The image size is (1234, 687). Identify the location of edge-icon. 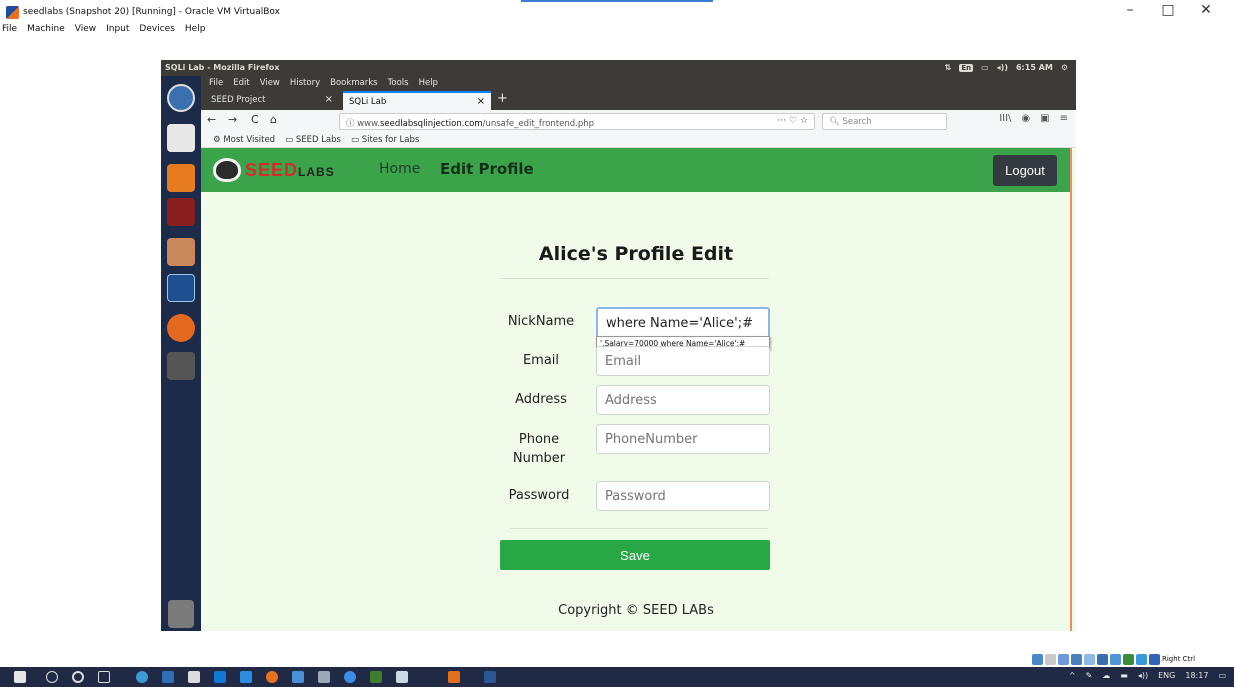
(142, 677).